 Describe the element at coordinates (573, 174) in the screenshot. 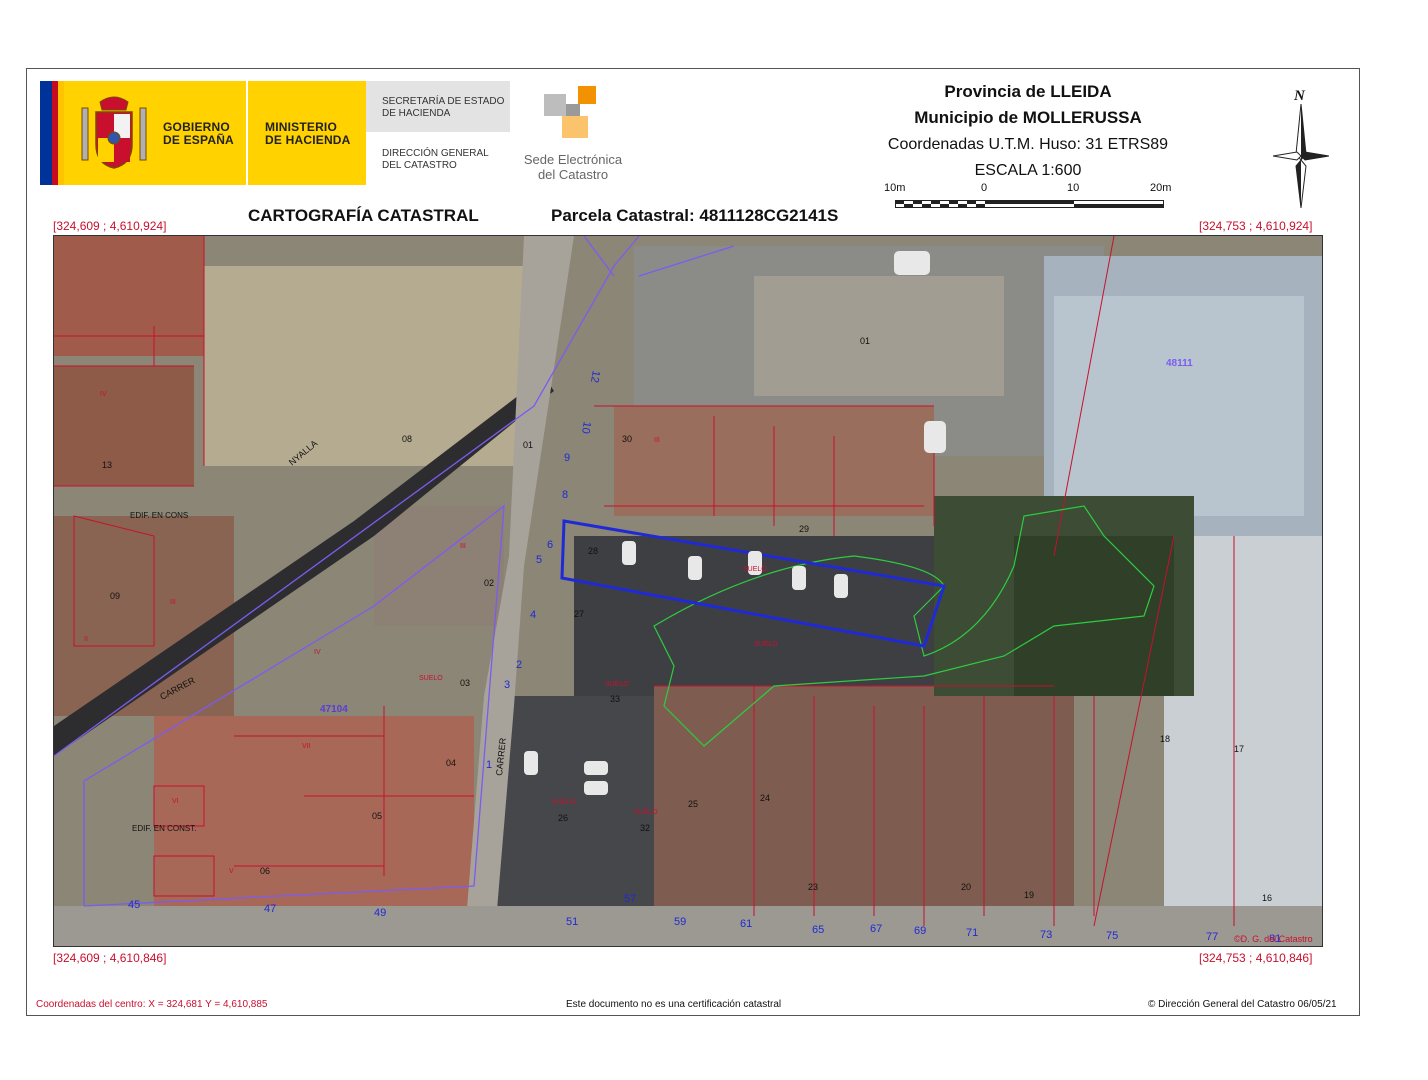

I see `sede-line-2: del Catastro` at that location.